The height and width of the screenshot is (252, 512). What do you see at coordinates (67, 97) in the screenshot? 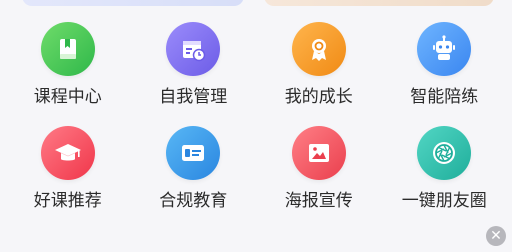
I see `menu-item-label: 课程中心` at bounding box center [67, 97].